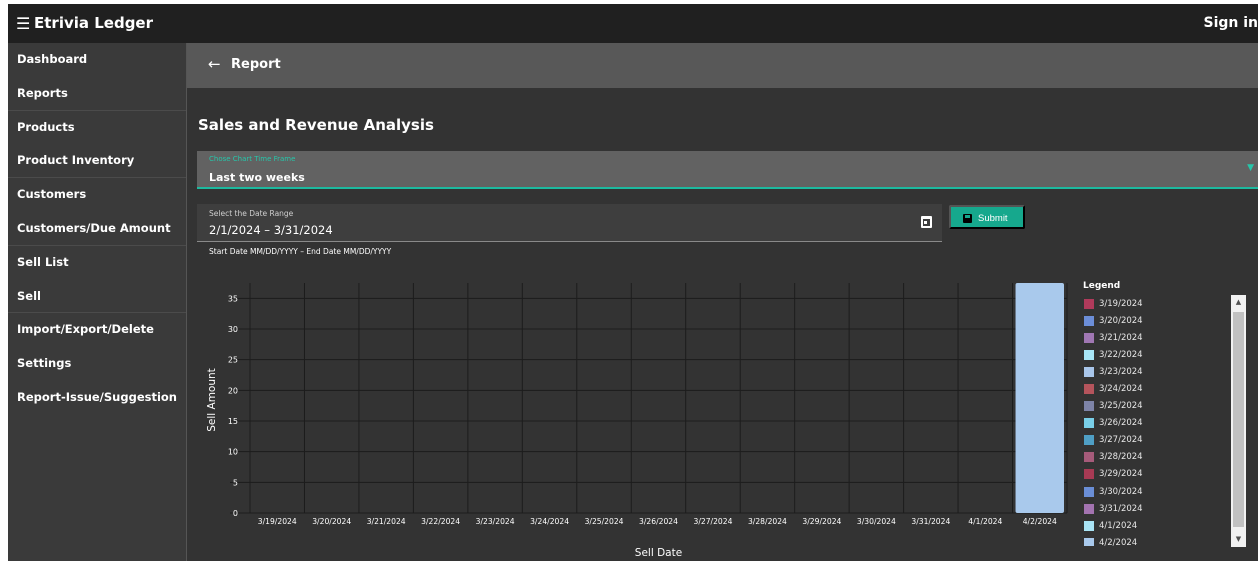  What do you see at coordinates (1039, 398) in the screenshot?
I see `bar-4/2/2024` at bounding box center [1039, 398].